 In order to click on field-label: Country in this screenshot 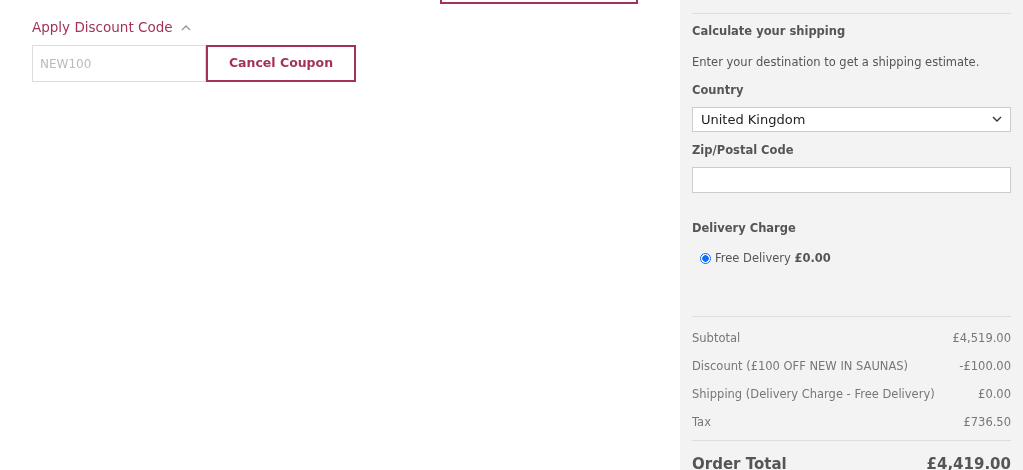, I will do `click(718, 90)`.